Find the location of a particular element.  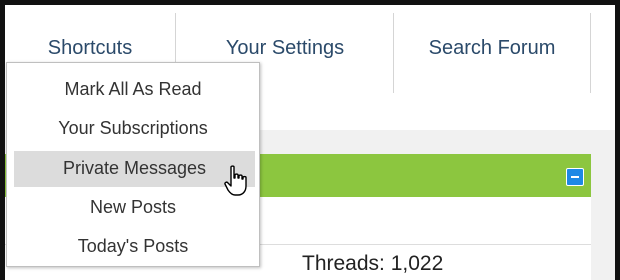

tab-search-forum: Search Forum is located at coordinates (492, 53).